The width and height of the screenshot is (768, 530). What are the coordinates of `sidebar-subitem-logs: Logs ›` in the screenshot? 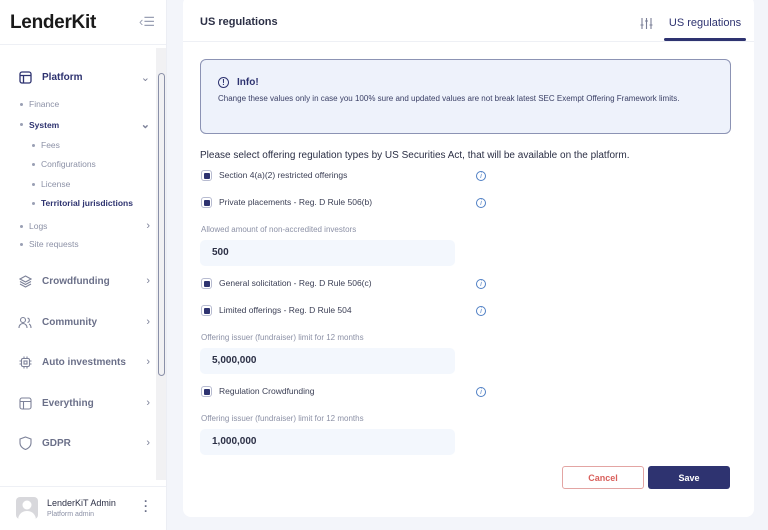 It's located at (85, 226).